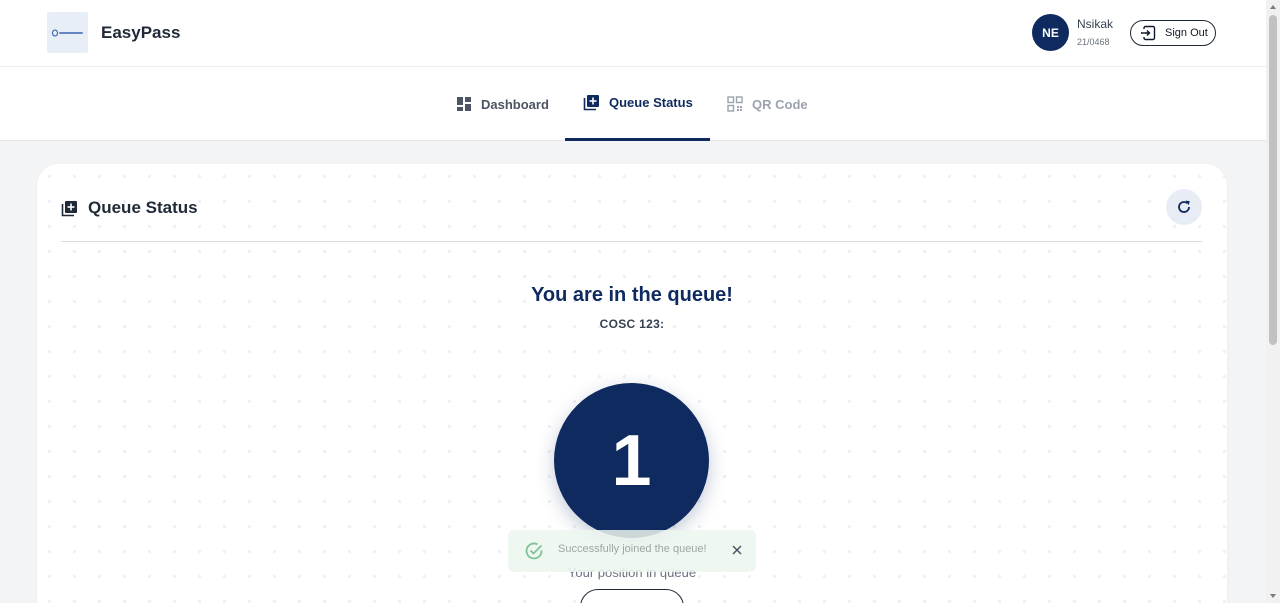 The width and height of the screenshot is (1280, 603). What do you see at coordinates (1148, 33) in the screenshot?
I see `sign-out-icon` at bounding box center [1148, 33].